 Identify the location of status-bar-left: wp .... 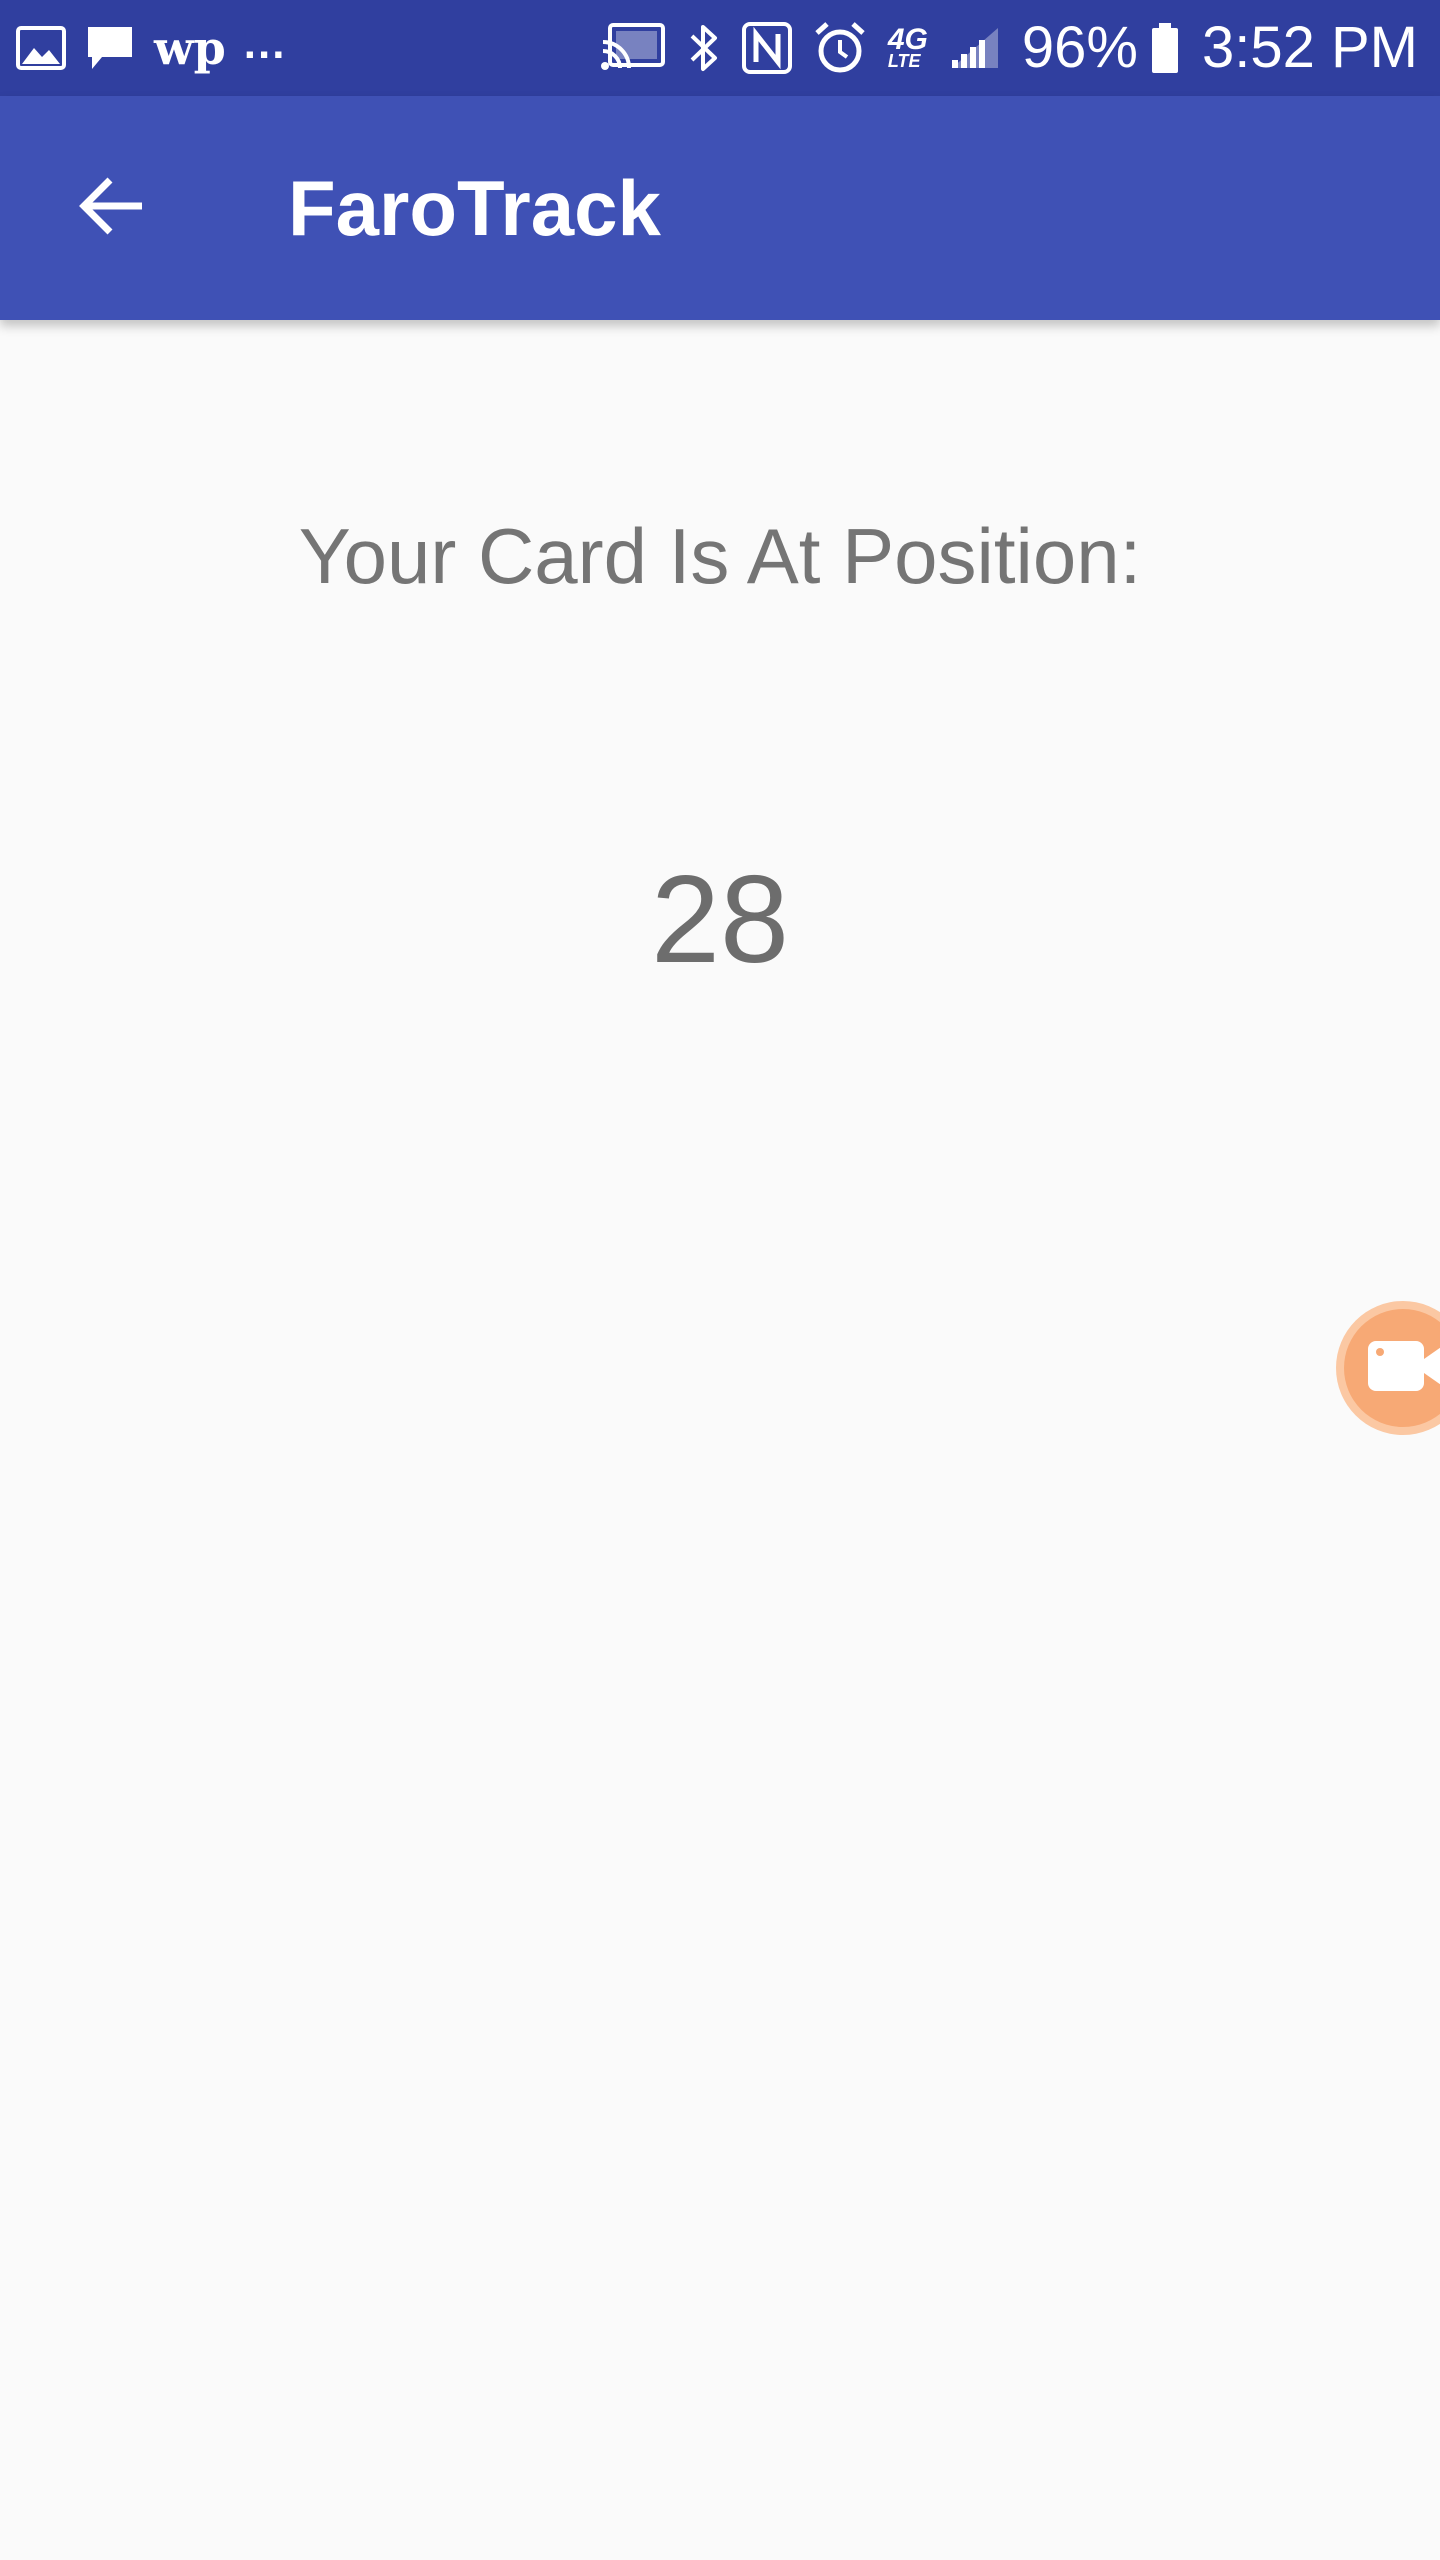
(151, 48).